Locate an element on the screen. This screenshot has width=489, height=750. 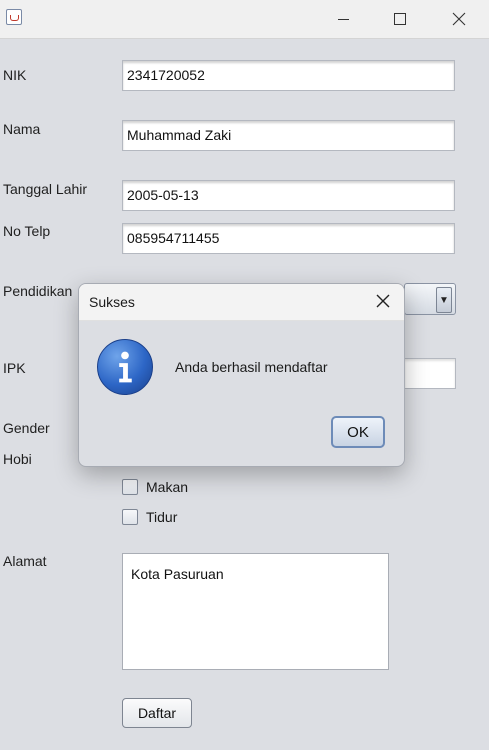
hobi-option-tidur: Tidur is located at coordinates (149, 517).